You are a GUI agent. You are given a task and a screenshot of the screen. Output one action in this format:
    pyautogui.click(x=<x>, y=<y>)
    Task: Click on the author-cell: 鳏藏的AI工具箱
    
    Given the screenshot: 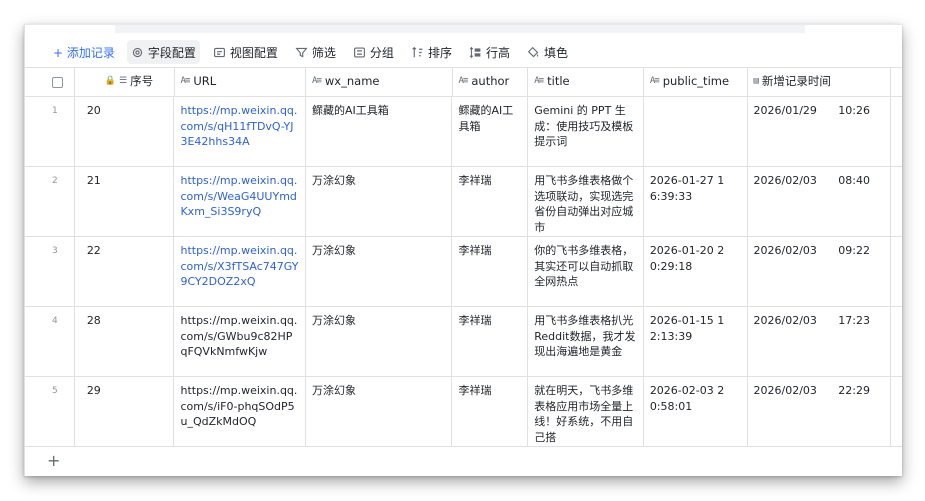 What is the action you would take?
    pyautogui.click(x=490, y=131)
    